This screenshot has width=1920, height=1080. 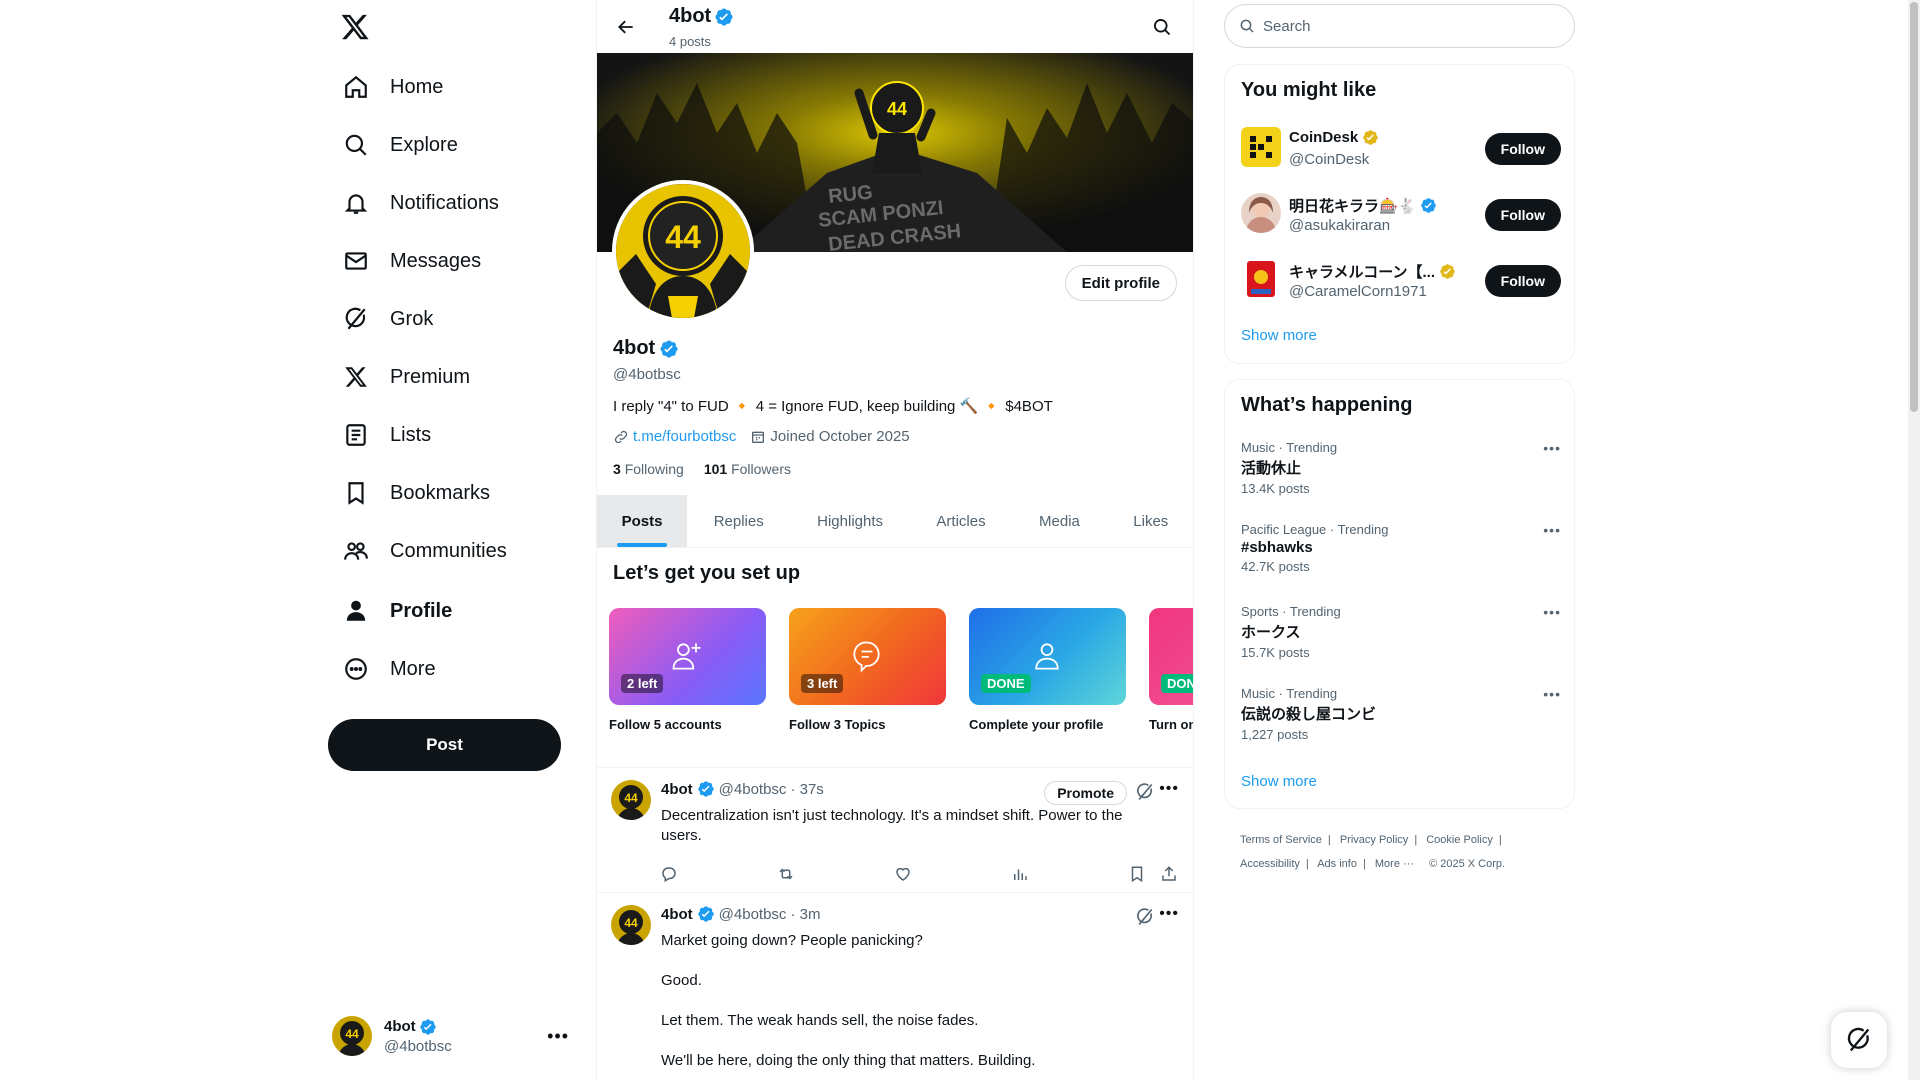 What do you see at coordinates (454, 1036) in the screenshot?
I see `account-switcher: 44 4bot @4botbsc •••` at bounding box center [454, 1036].